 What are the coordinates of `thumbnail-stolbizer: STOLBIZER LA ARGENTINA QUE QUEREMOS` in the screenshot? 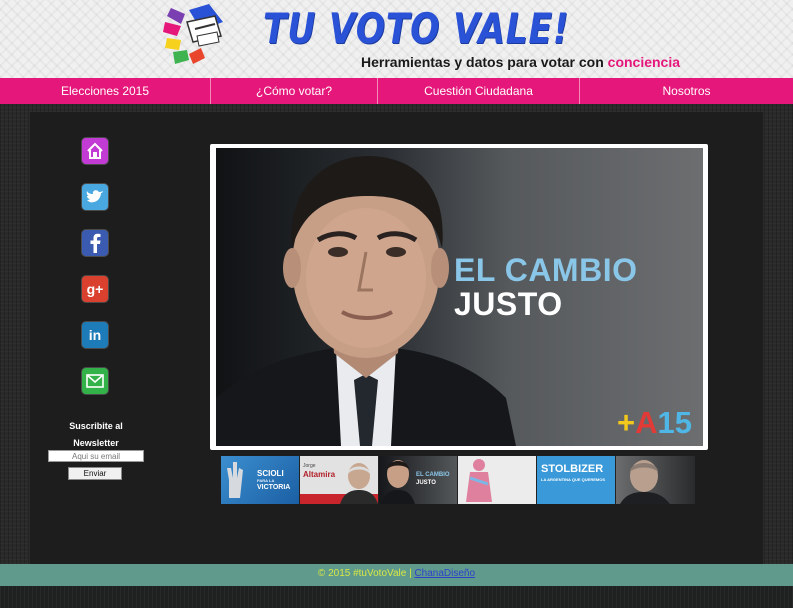 It's located at (576, 480).